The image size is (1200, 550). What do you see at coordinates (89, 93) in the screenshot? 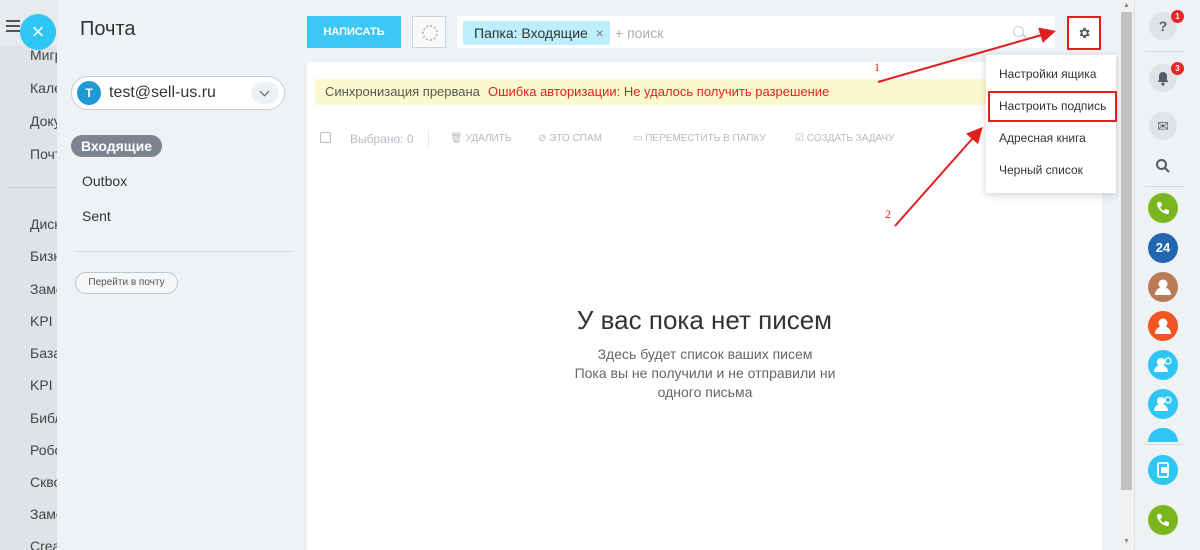
I see `account-avatar: T` at bounding box center [89, 93].